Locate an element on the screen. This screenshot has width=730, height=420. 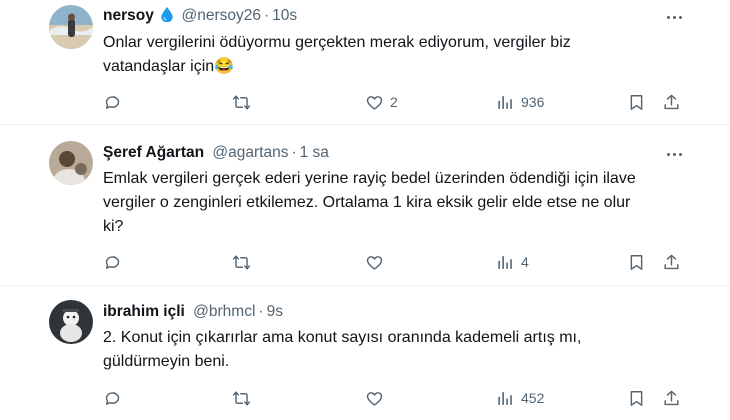
views-count: 4 is located at coordinates (525, 262).